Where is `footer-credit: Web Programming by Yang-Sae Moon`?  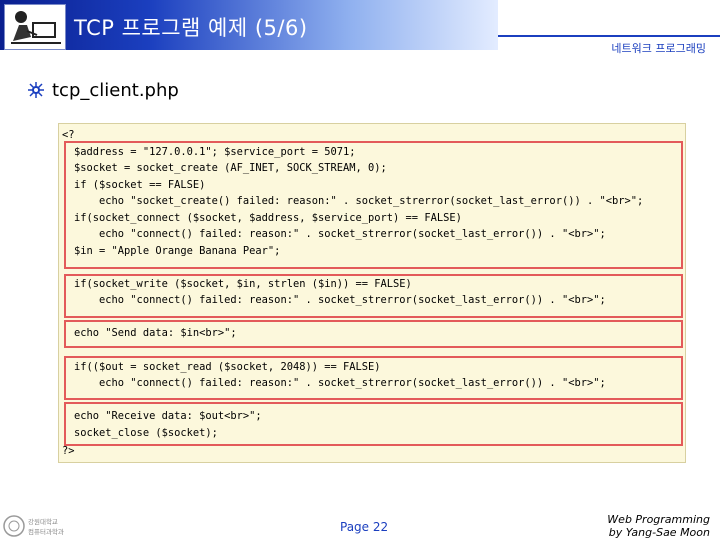 footer-credit: Web Programming by Yang-Sae Moon is located at coordinates (658, 526).